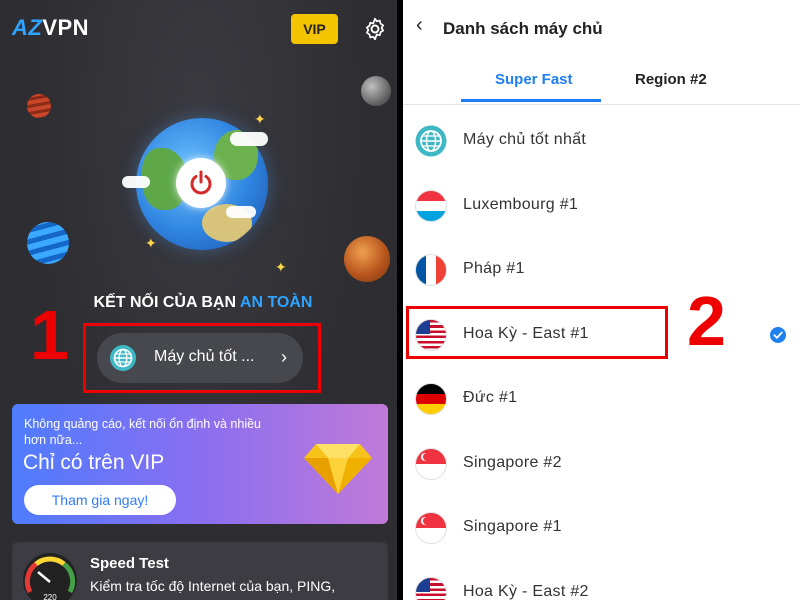 The width and height of the screenshot is (800, 600). I want to click on server-name: Singapore #1, so click(512, 526).